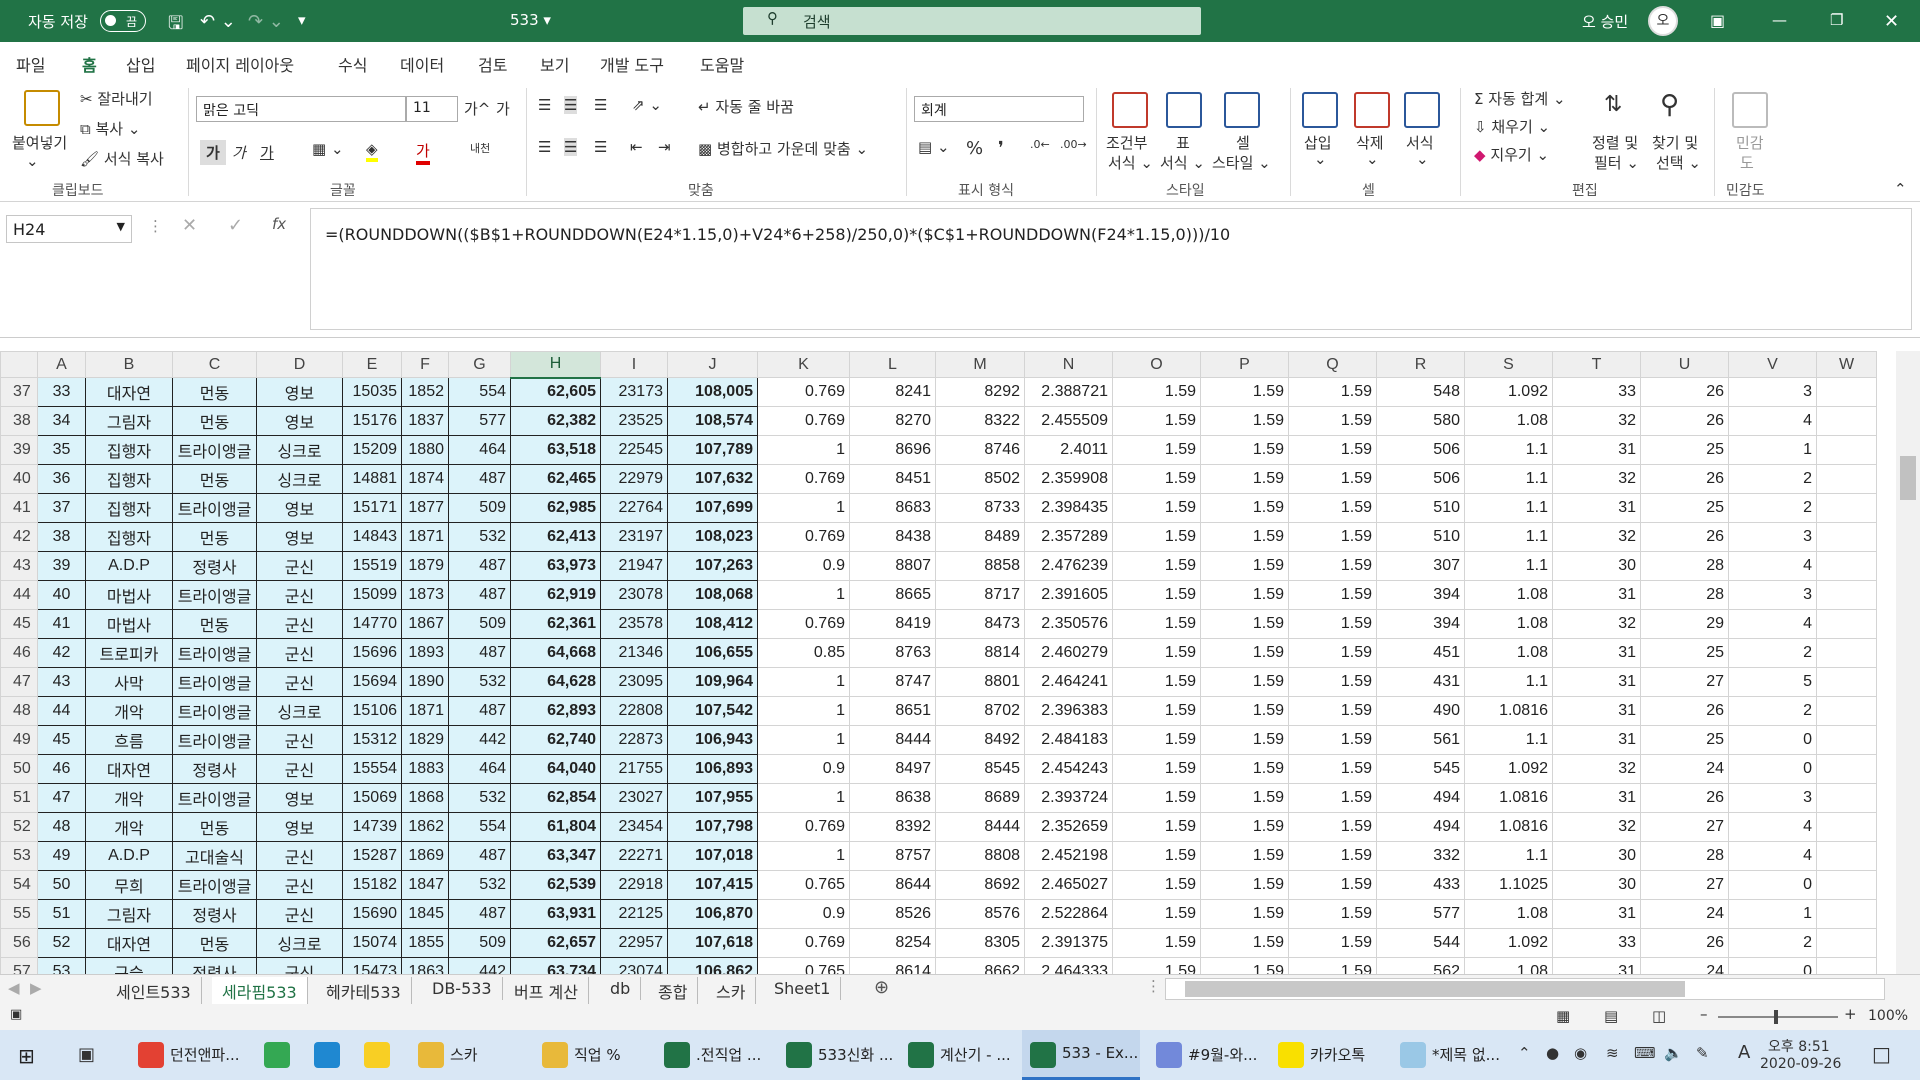  What do you see at coordinates (980, 965) in the screenshot?
I see `cell: 8662` at bounding box center [980, 965].